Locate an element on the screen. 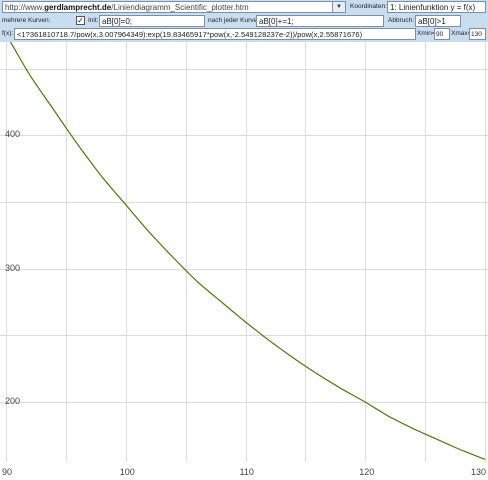 Image resolution: width=488 pixels, height=480 pixels. xmax-value: 130 is located at coordinates (476, 34).